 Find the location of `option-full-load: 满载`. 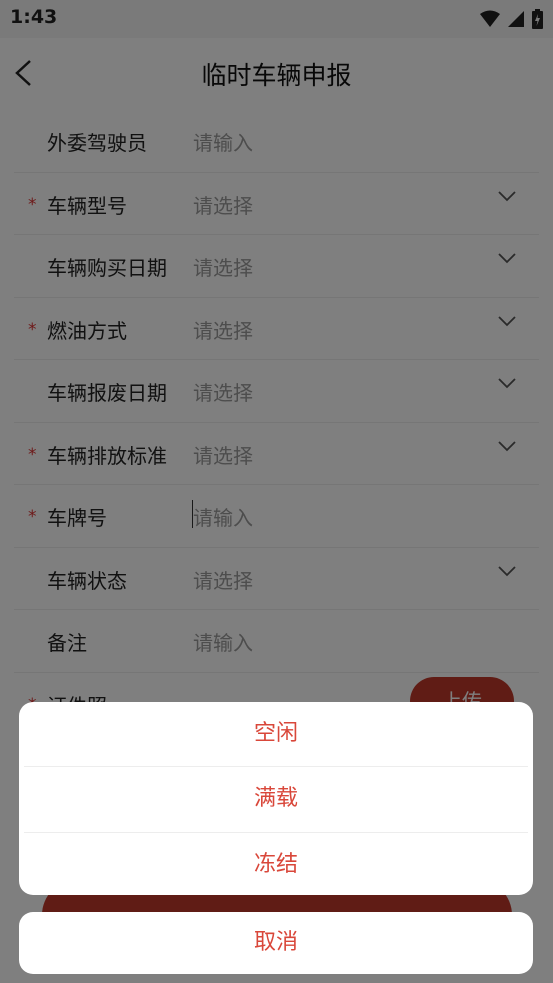

option-full-load: 满载 is located at coordinates (276, 800).